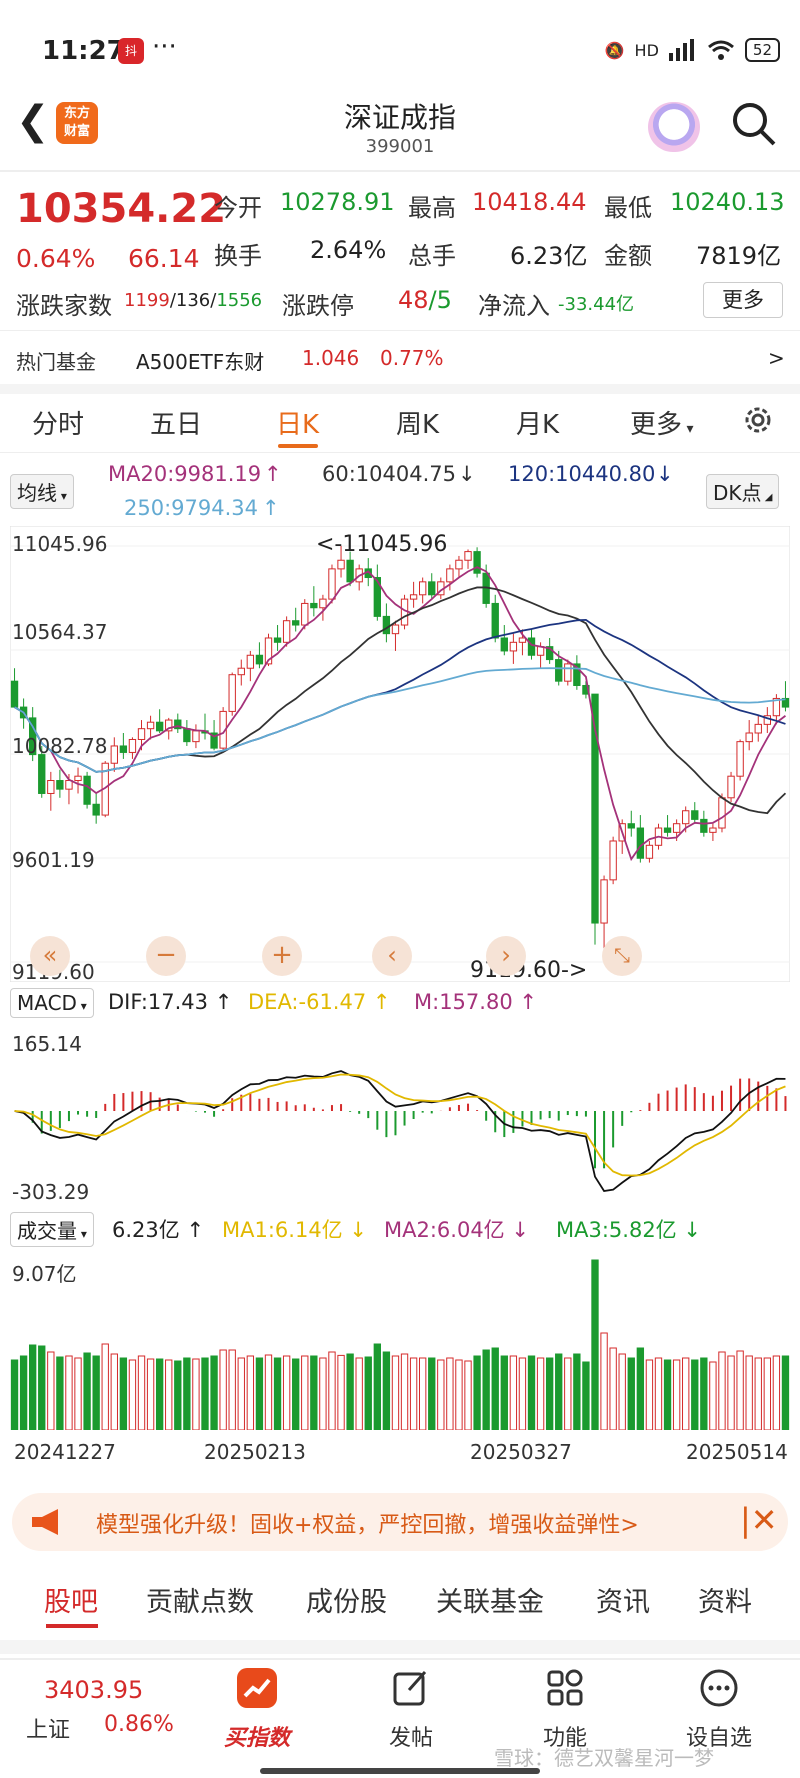 The image size is (800, 1778). I want to click on volume-ma1: MA1:6.14亿 ↓, so click(294, 1230).